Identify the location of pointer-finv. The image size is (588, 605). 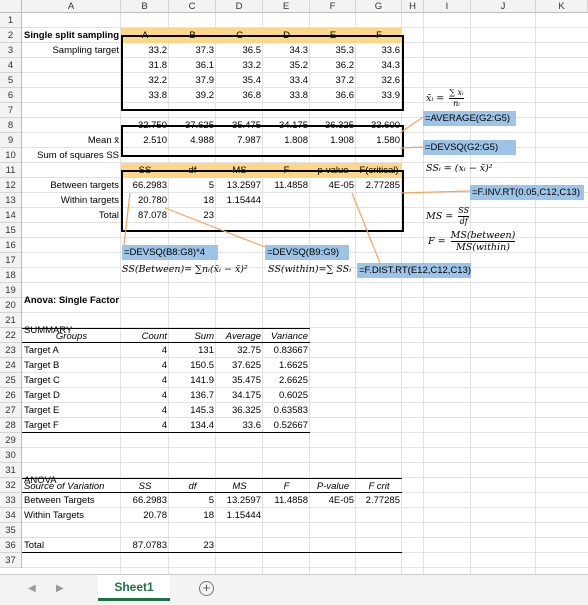
(435, 192).